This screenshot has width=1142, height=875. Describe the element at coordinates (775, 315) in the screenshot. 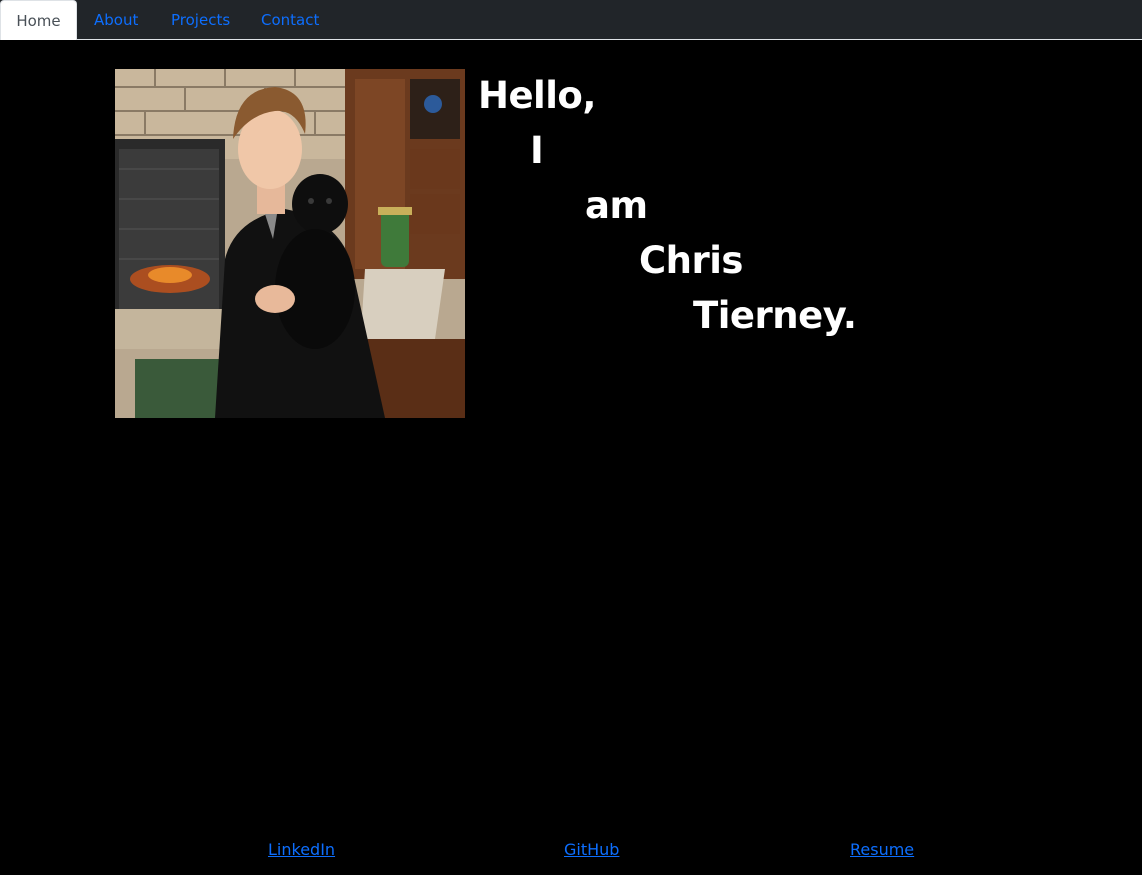

I see `greeting-word-last-name: Tierney.` at that location.